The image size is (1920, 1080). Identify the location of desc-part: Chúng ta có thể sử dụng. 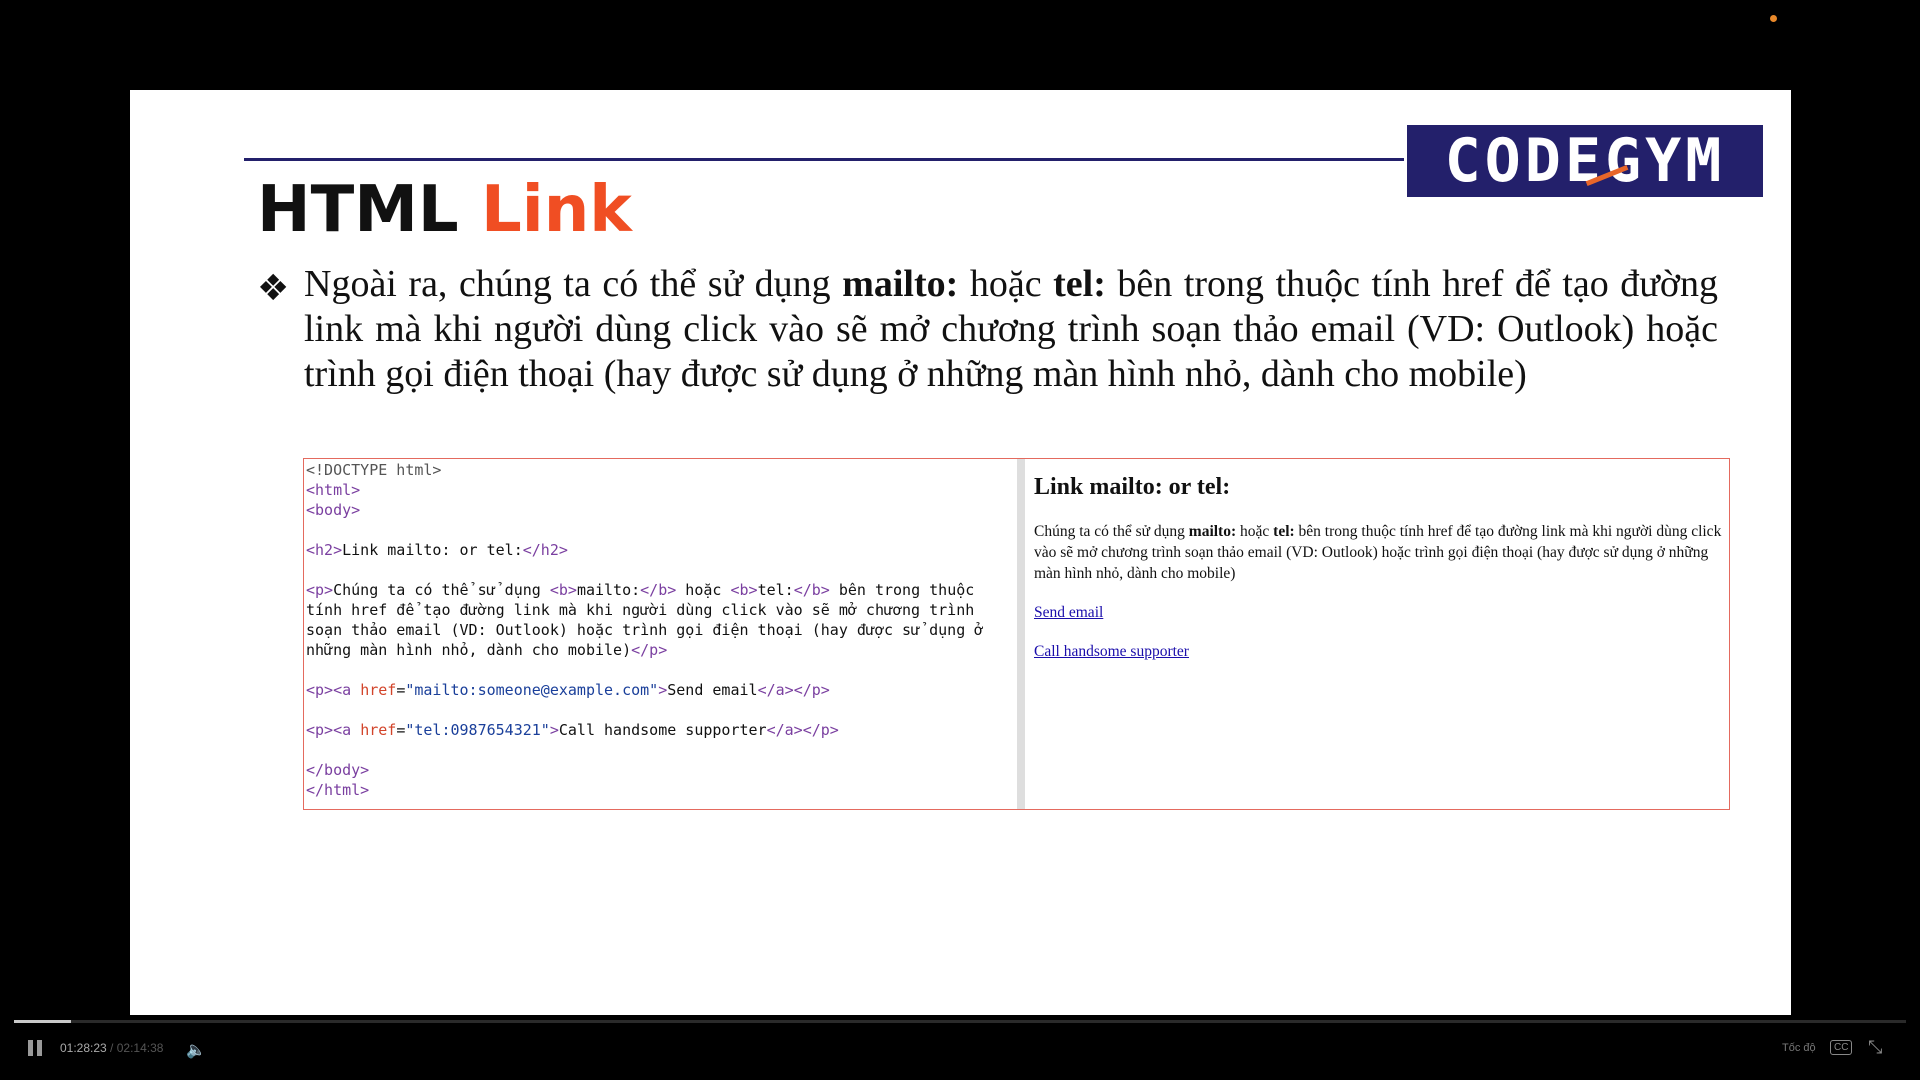
(1111, 531).